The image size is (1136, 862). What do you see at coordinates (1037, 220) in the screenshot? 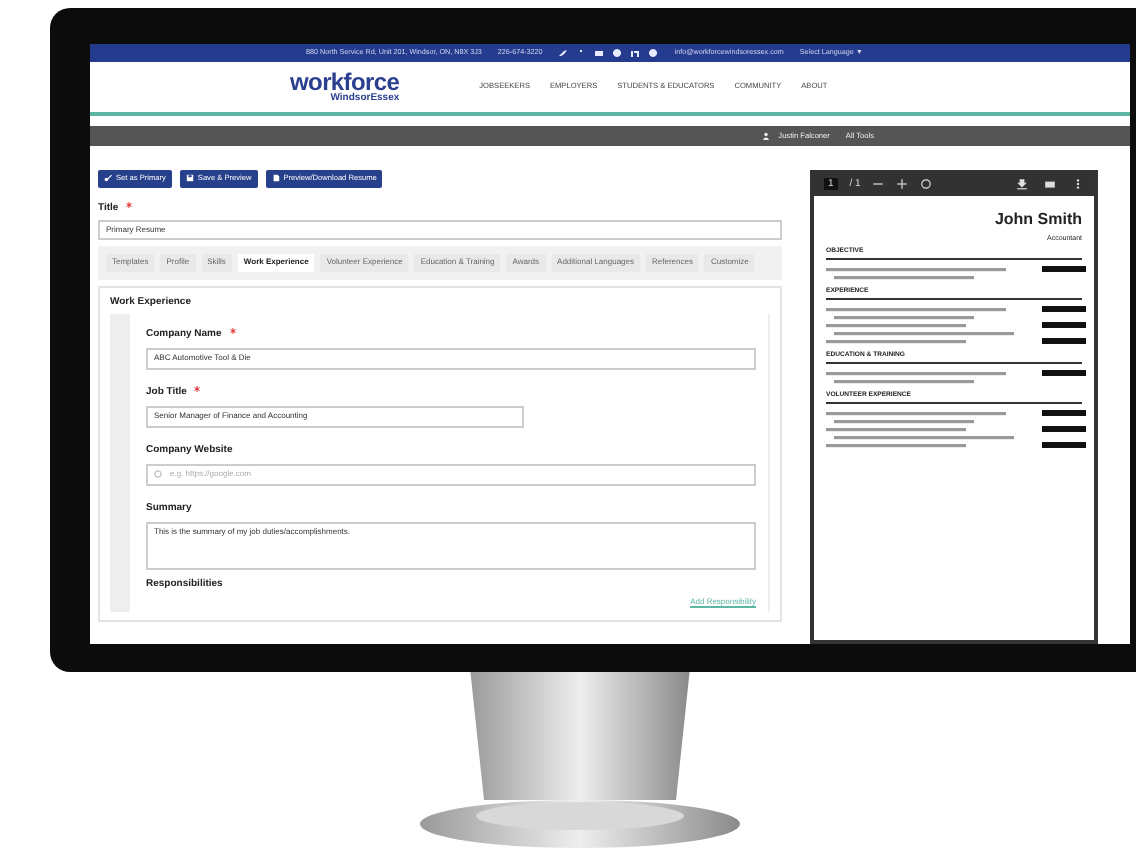
I see `resume-name: John Smith` at bounding box center [1037, 220].